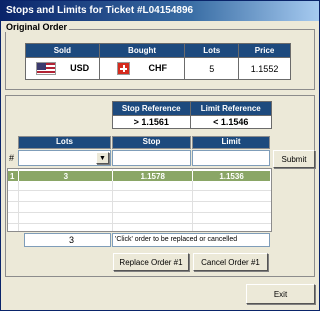 The height and width of the screenshot is (311, 320). Describe the element at coordinates (64, 142) in the screenshot. I see `entry-lots-header: Lots` at that location.